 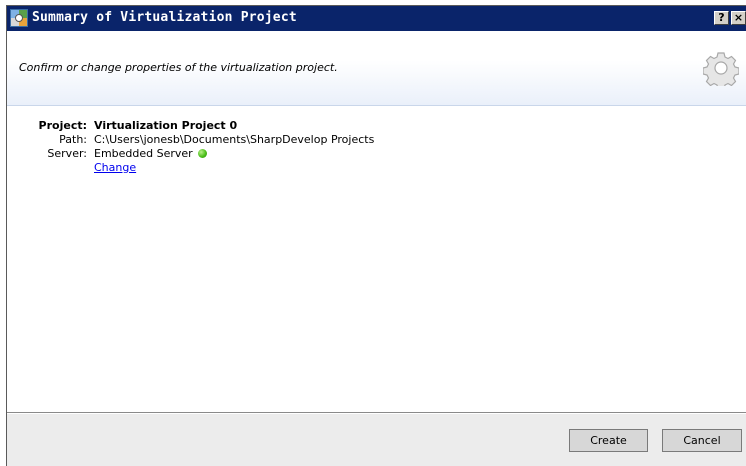 I want to click on change-server-link: Change, so click(x=115, y=167).